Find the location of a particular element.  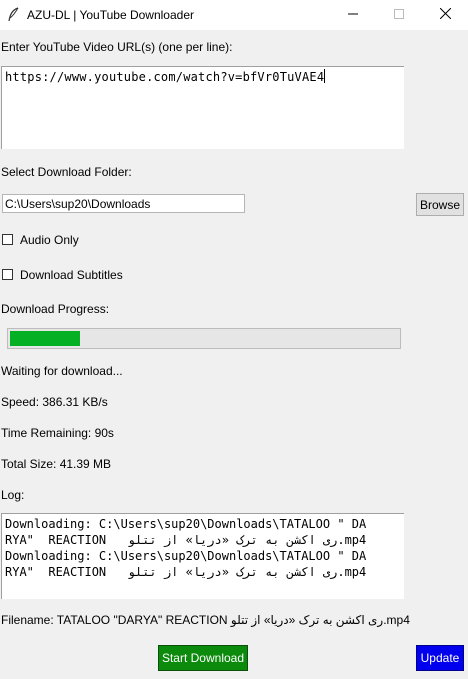

feather-icon is located at coordinates (13, 15).